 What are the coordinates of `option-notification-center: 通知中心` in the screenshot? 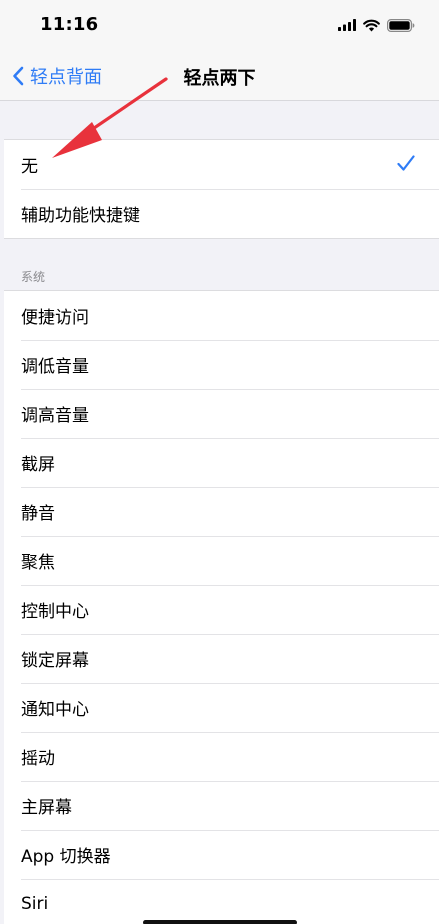 It's located at (221, 707).